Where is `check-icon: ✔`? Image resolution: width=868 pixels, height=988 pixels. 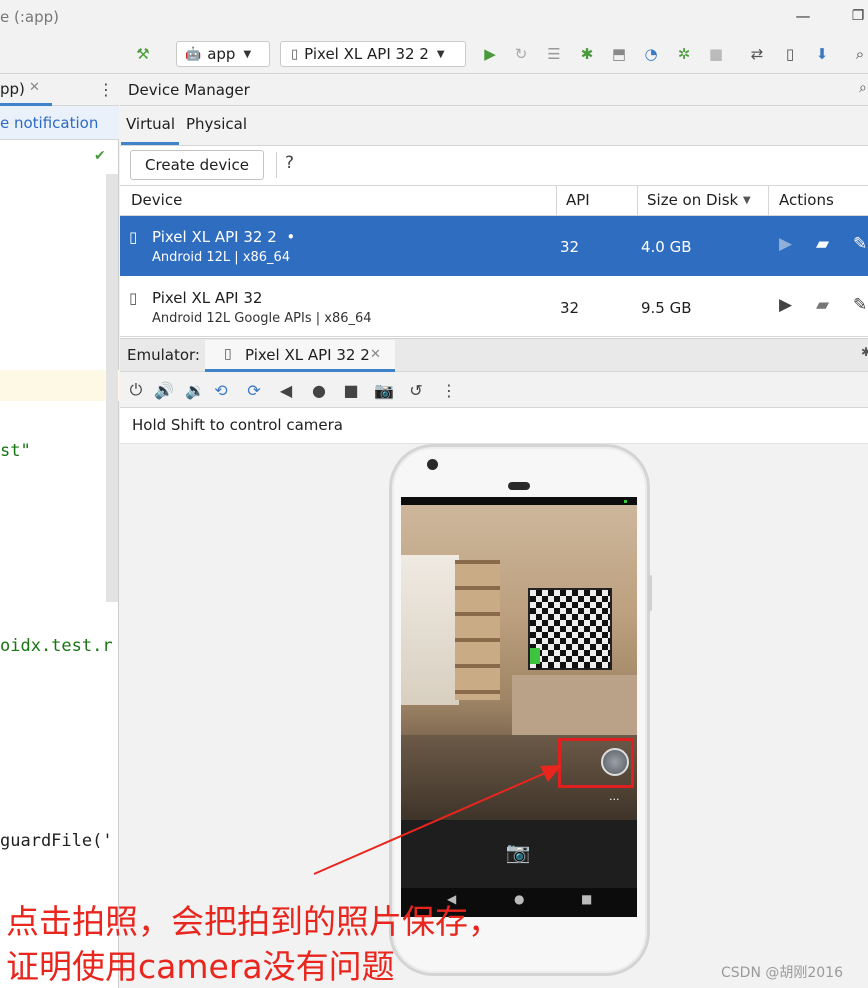 check-icon: ✔ is located at coordinates (100, 156).